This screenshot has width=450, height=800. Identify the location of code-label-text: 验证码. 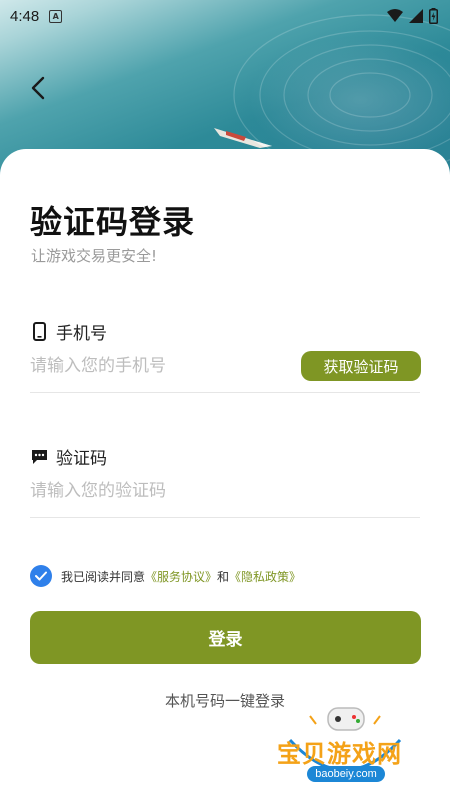
(81, 459).